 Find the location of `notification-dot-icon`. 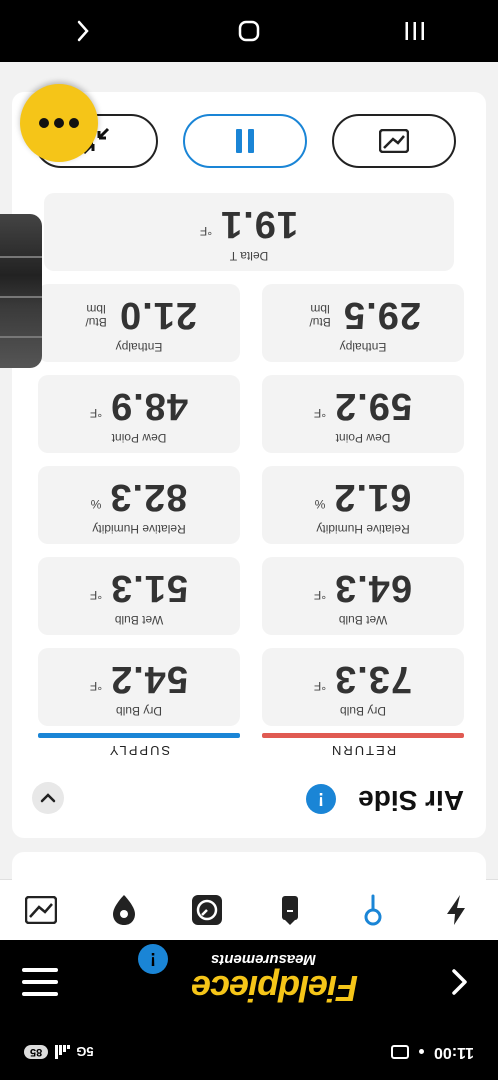

notification-dot-icon is located at coordinates (421, 1052).